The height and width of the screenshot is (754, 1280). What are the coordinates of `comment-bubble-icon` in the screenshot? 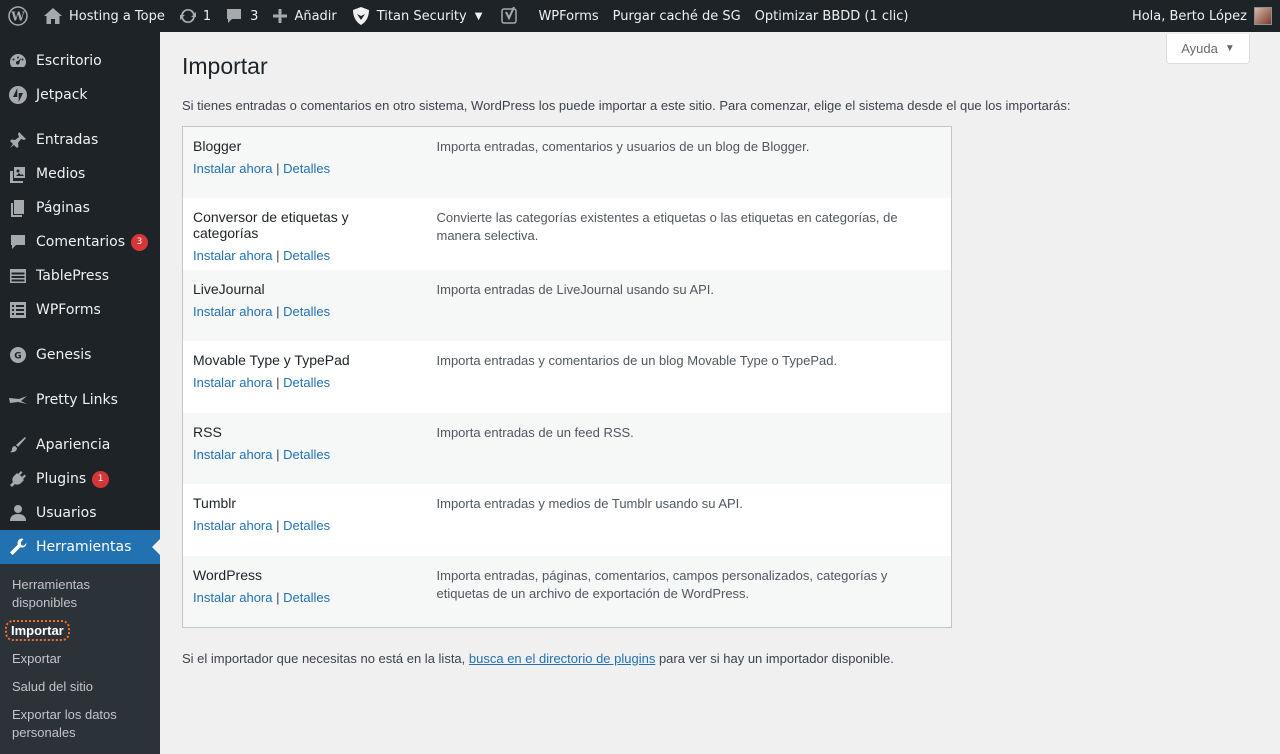 It's located at (234, 16).